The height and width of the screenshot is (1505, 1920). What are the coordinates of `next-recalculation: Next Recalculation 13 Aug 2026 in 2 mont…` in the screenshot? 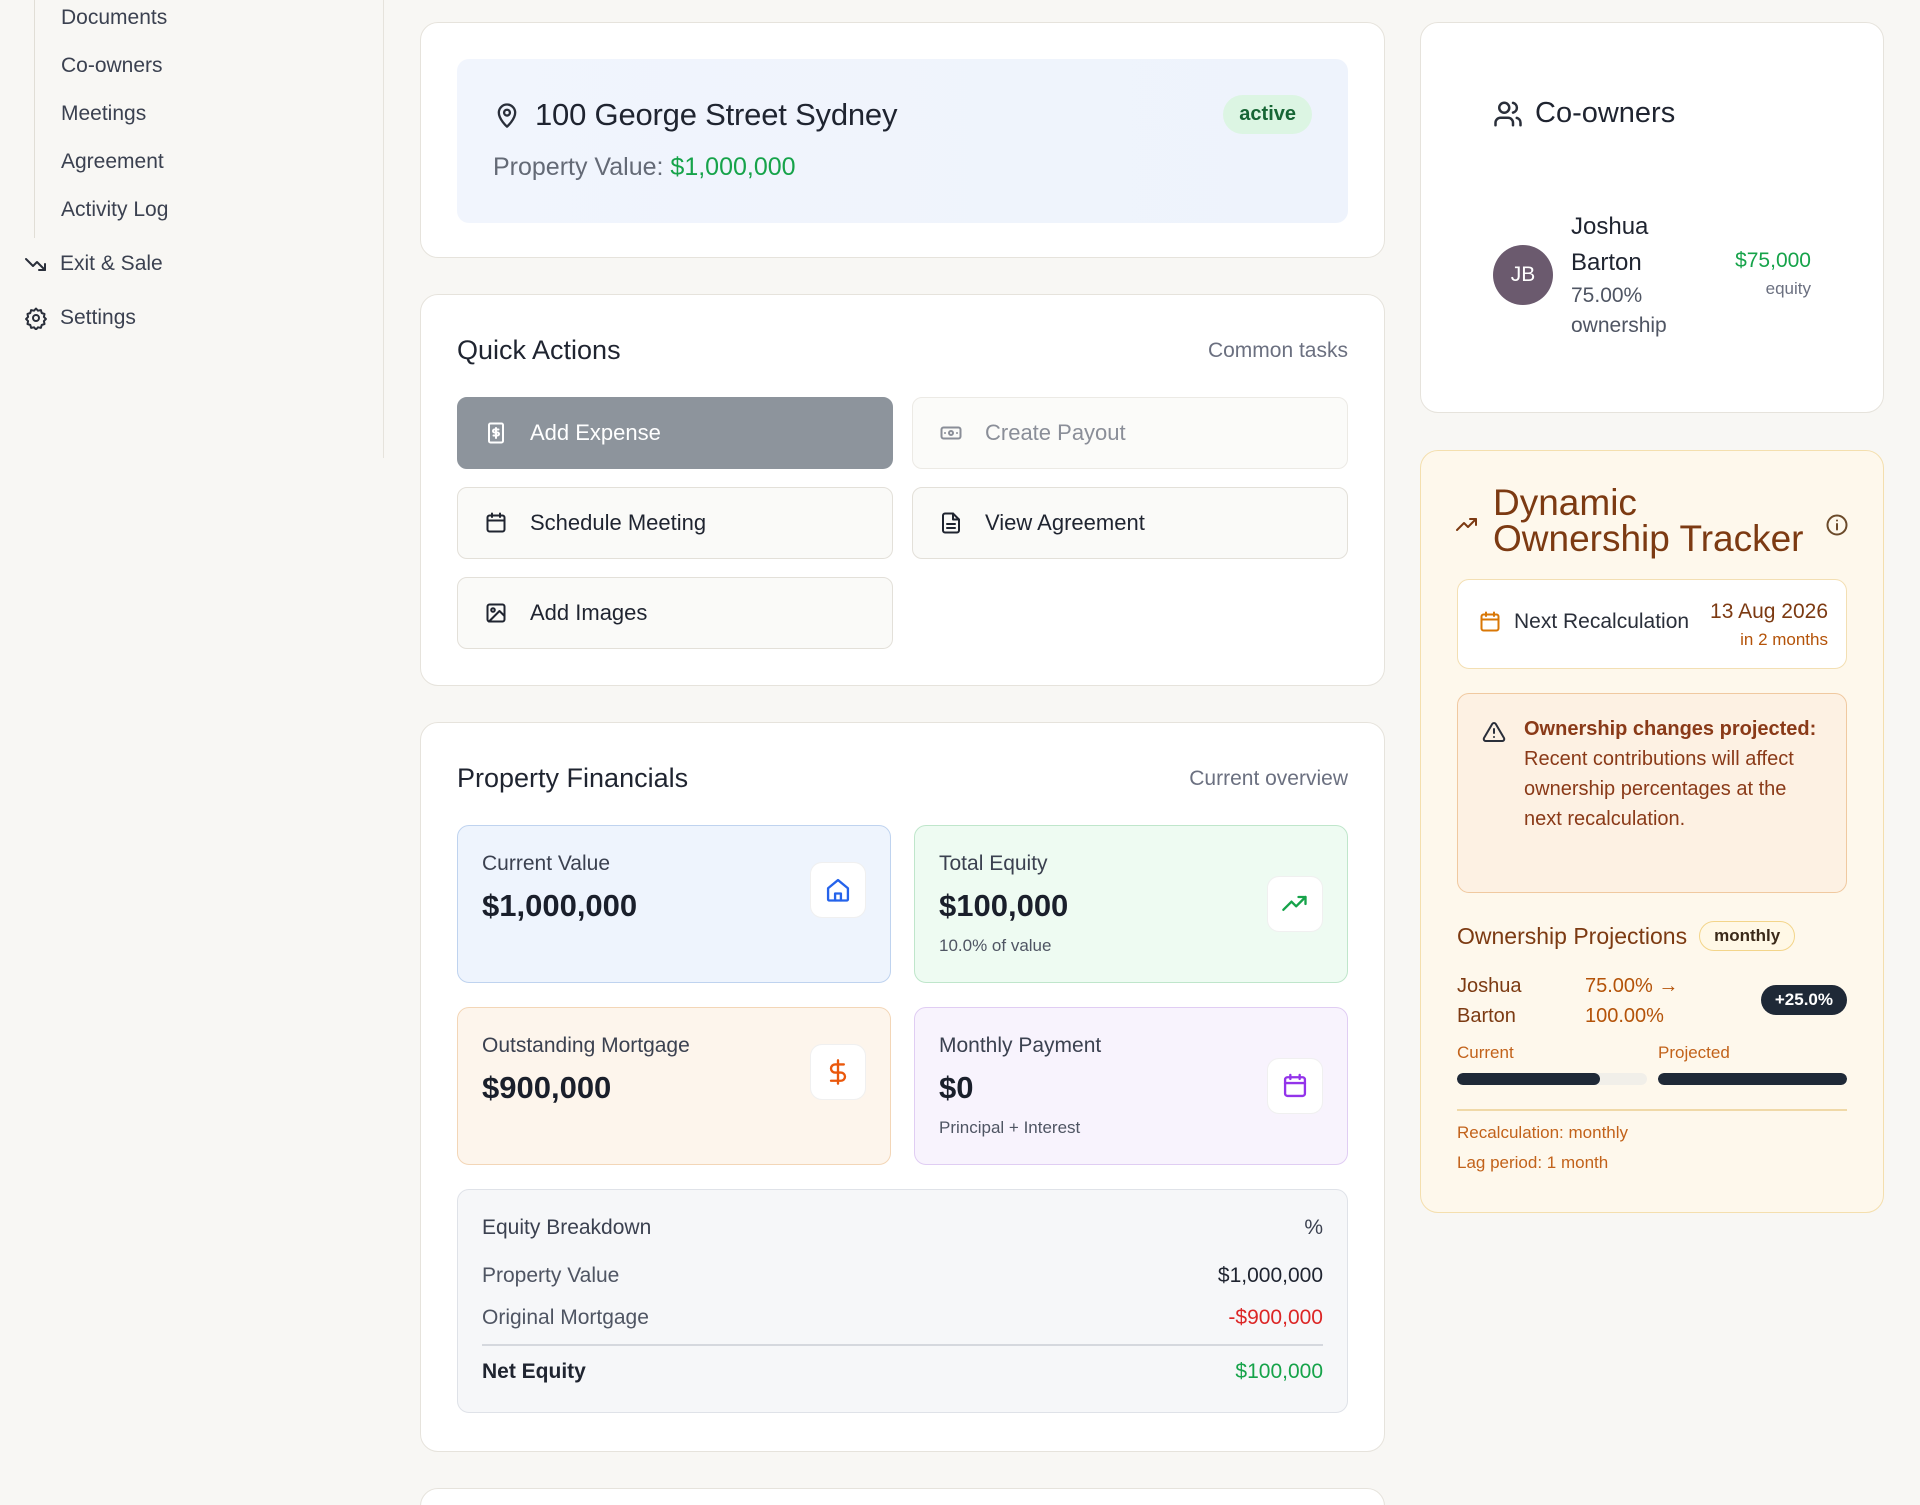 It's located at (1652, 624).